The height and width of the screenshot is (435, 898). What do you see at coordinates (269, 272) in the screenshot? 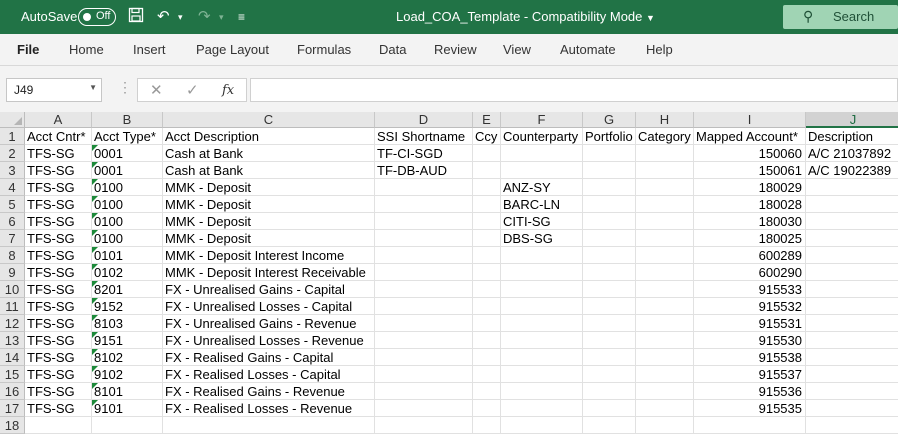
I see `cell-c9: MMK - Deposit Interest Receivable` at bounding box center [269, 272].